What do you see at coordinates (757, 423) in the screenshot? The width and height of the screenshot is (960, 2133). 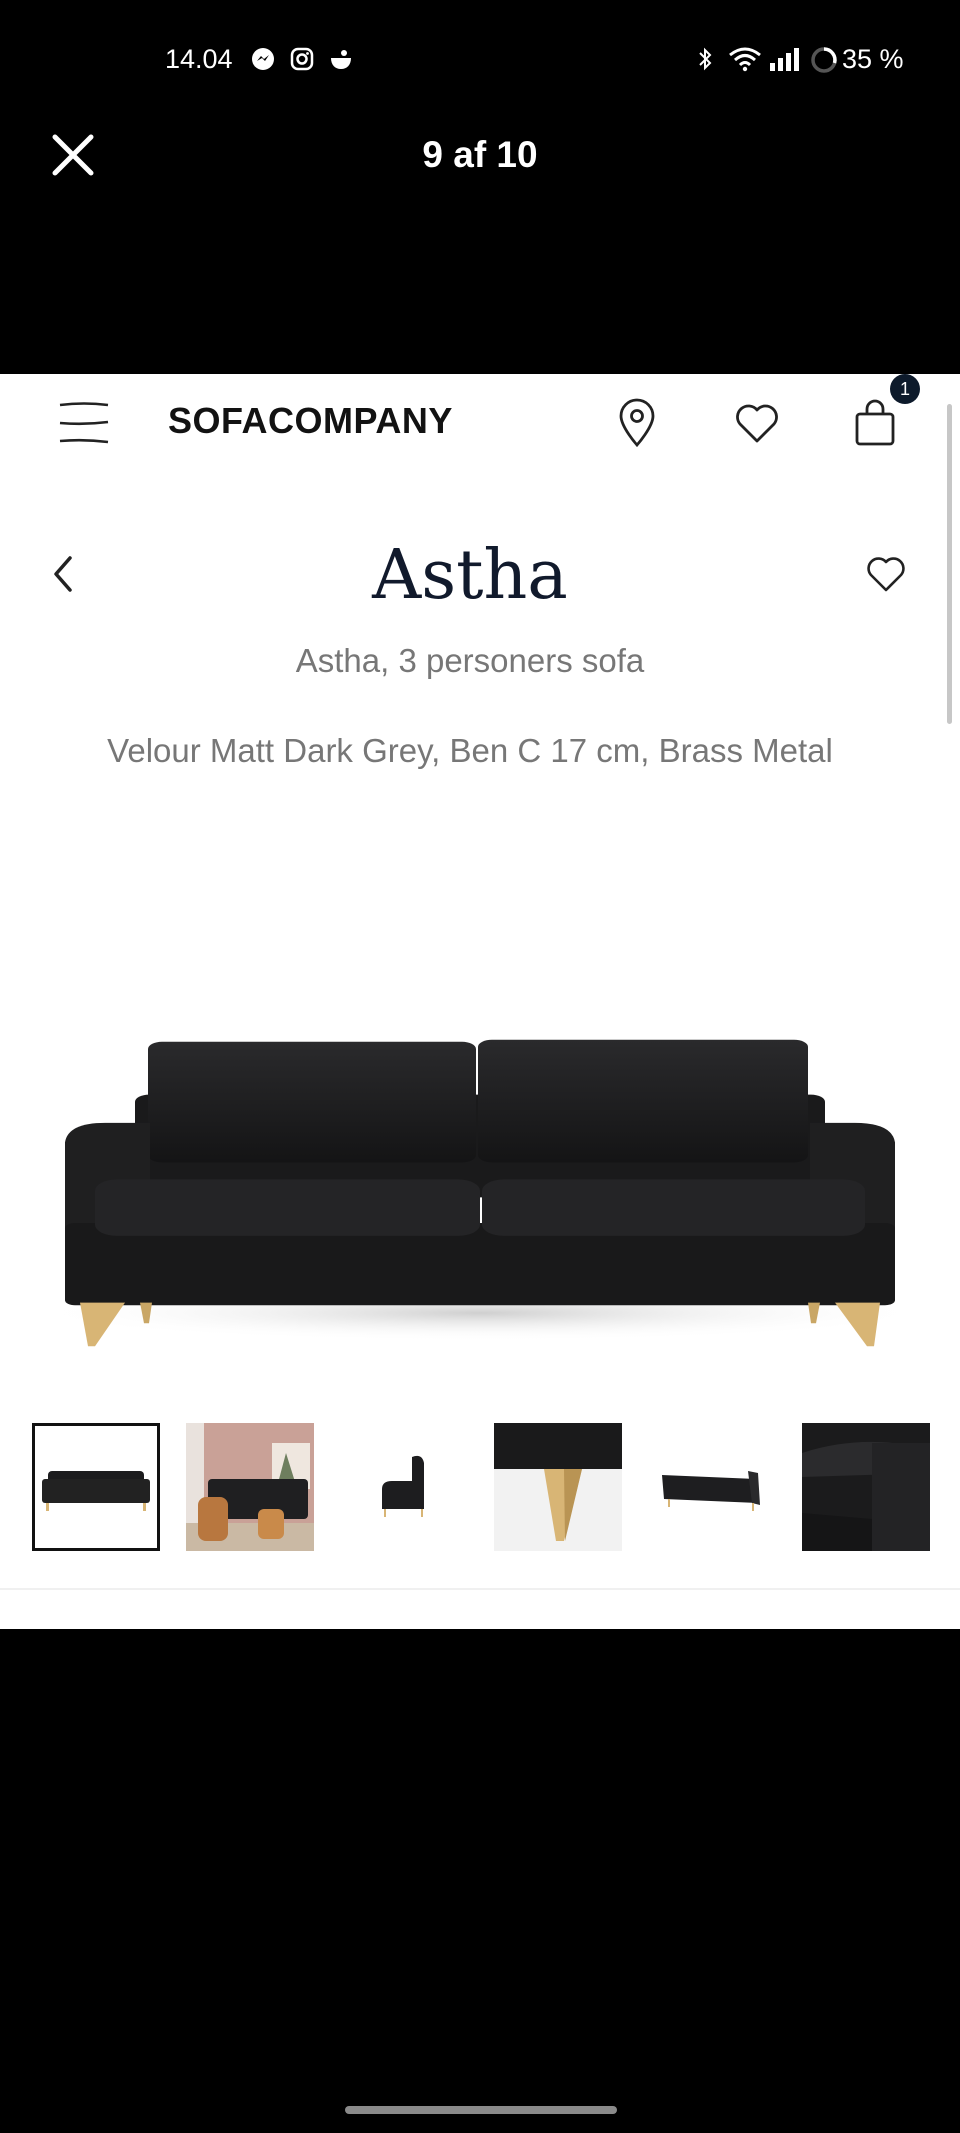 I see `heart-icon` at bounding box center [757, 423].